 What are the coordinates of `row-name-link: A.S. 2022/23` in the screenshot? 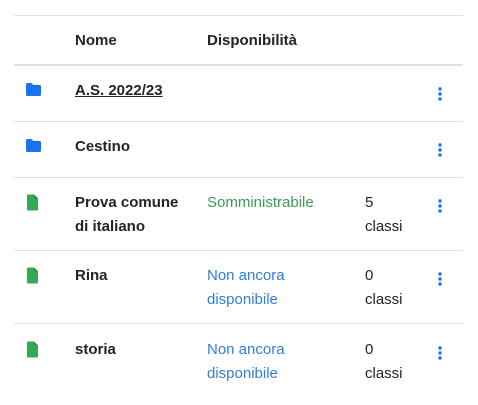 It's located at (137, 91).